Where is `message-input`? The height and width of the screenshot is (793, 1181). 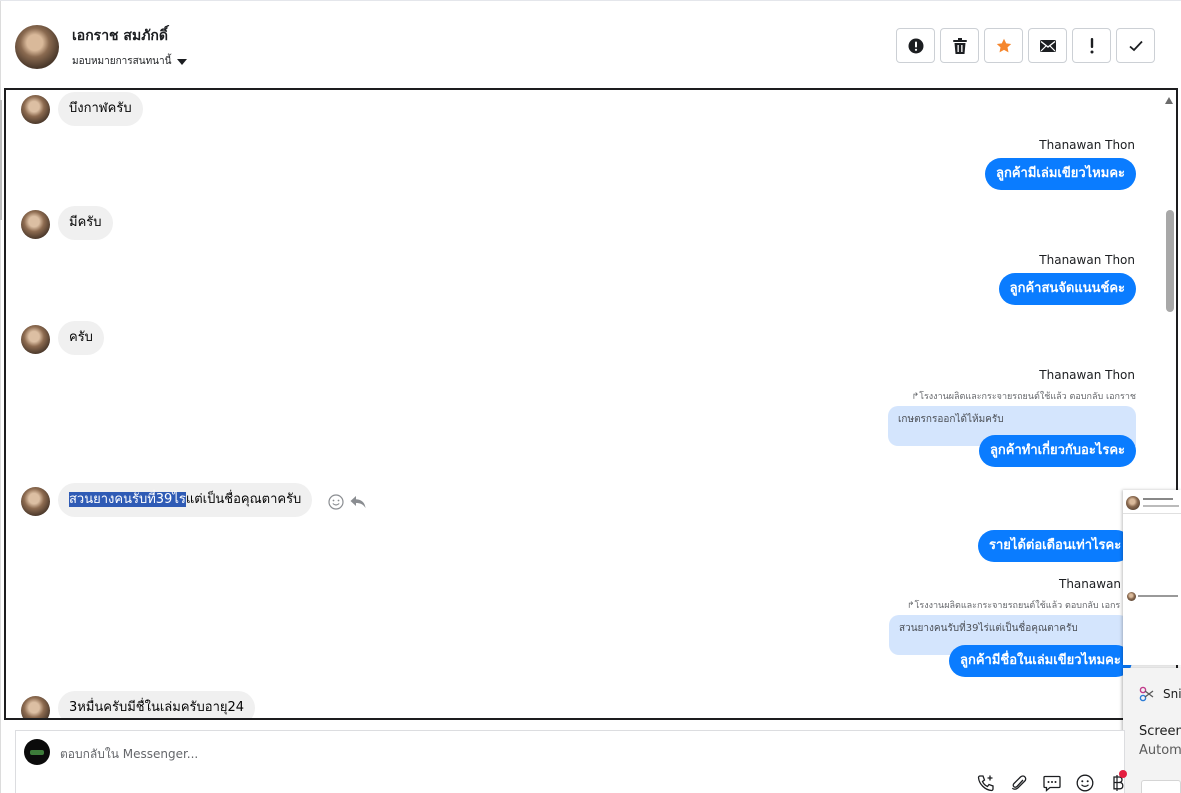
message-input is located at coordinates (360, 754).